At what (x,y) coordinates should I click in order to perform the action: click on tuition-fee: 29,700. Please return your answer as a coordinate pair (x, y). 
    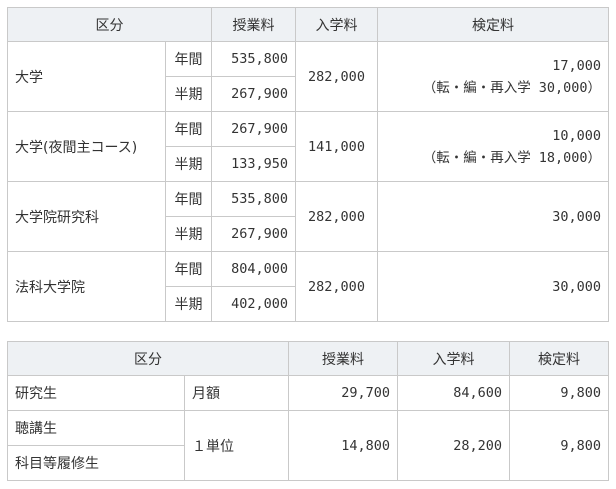
    Looking at the image, I should click on (343, 393).